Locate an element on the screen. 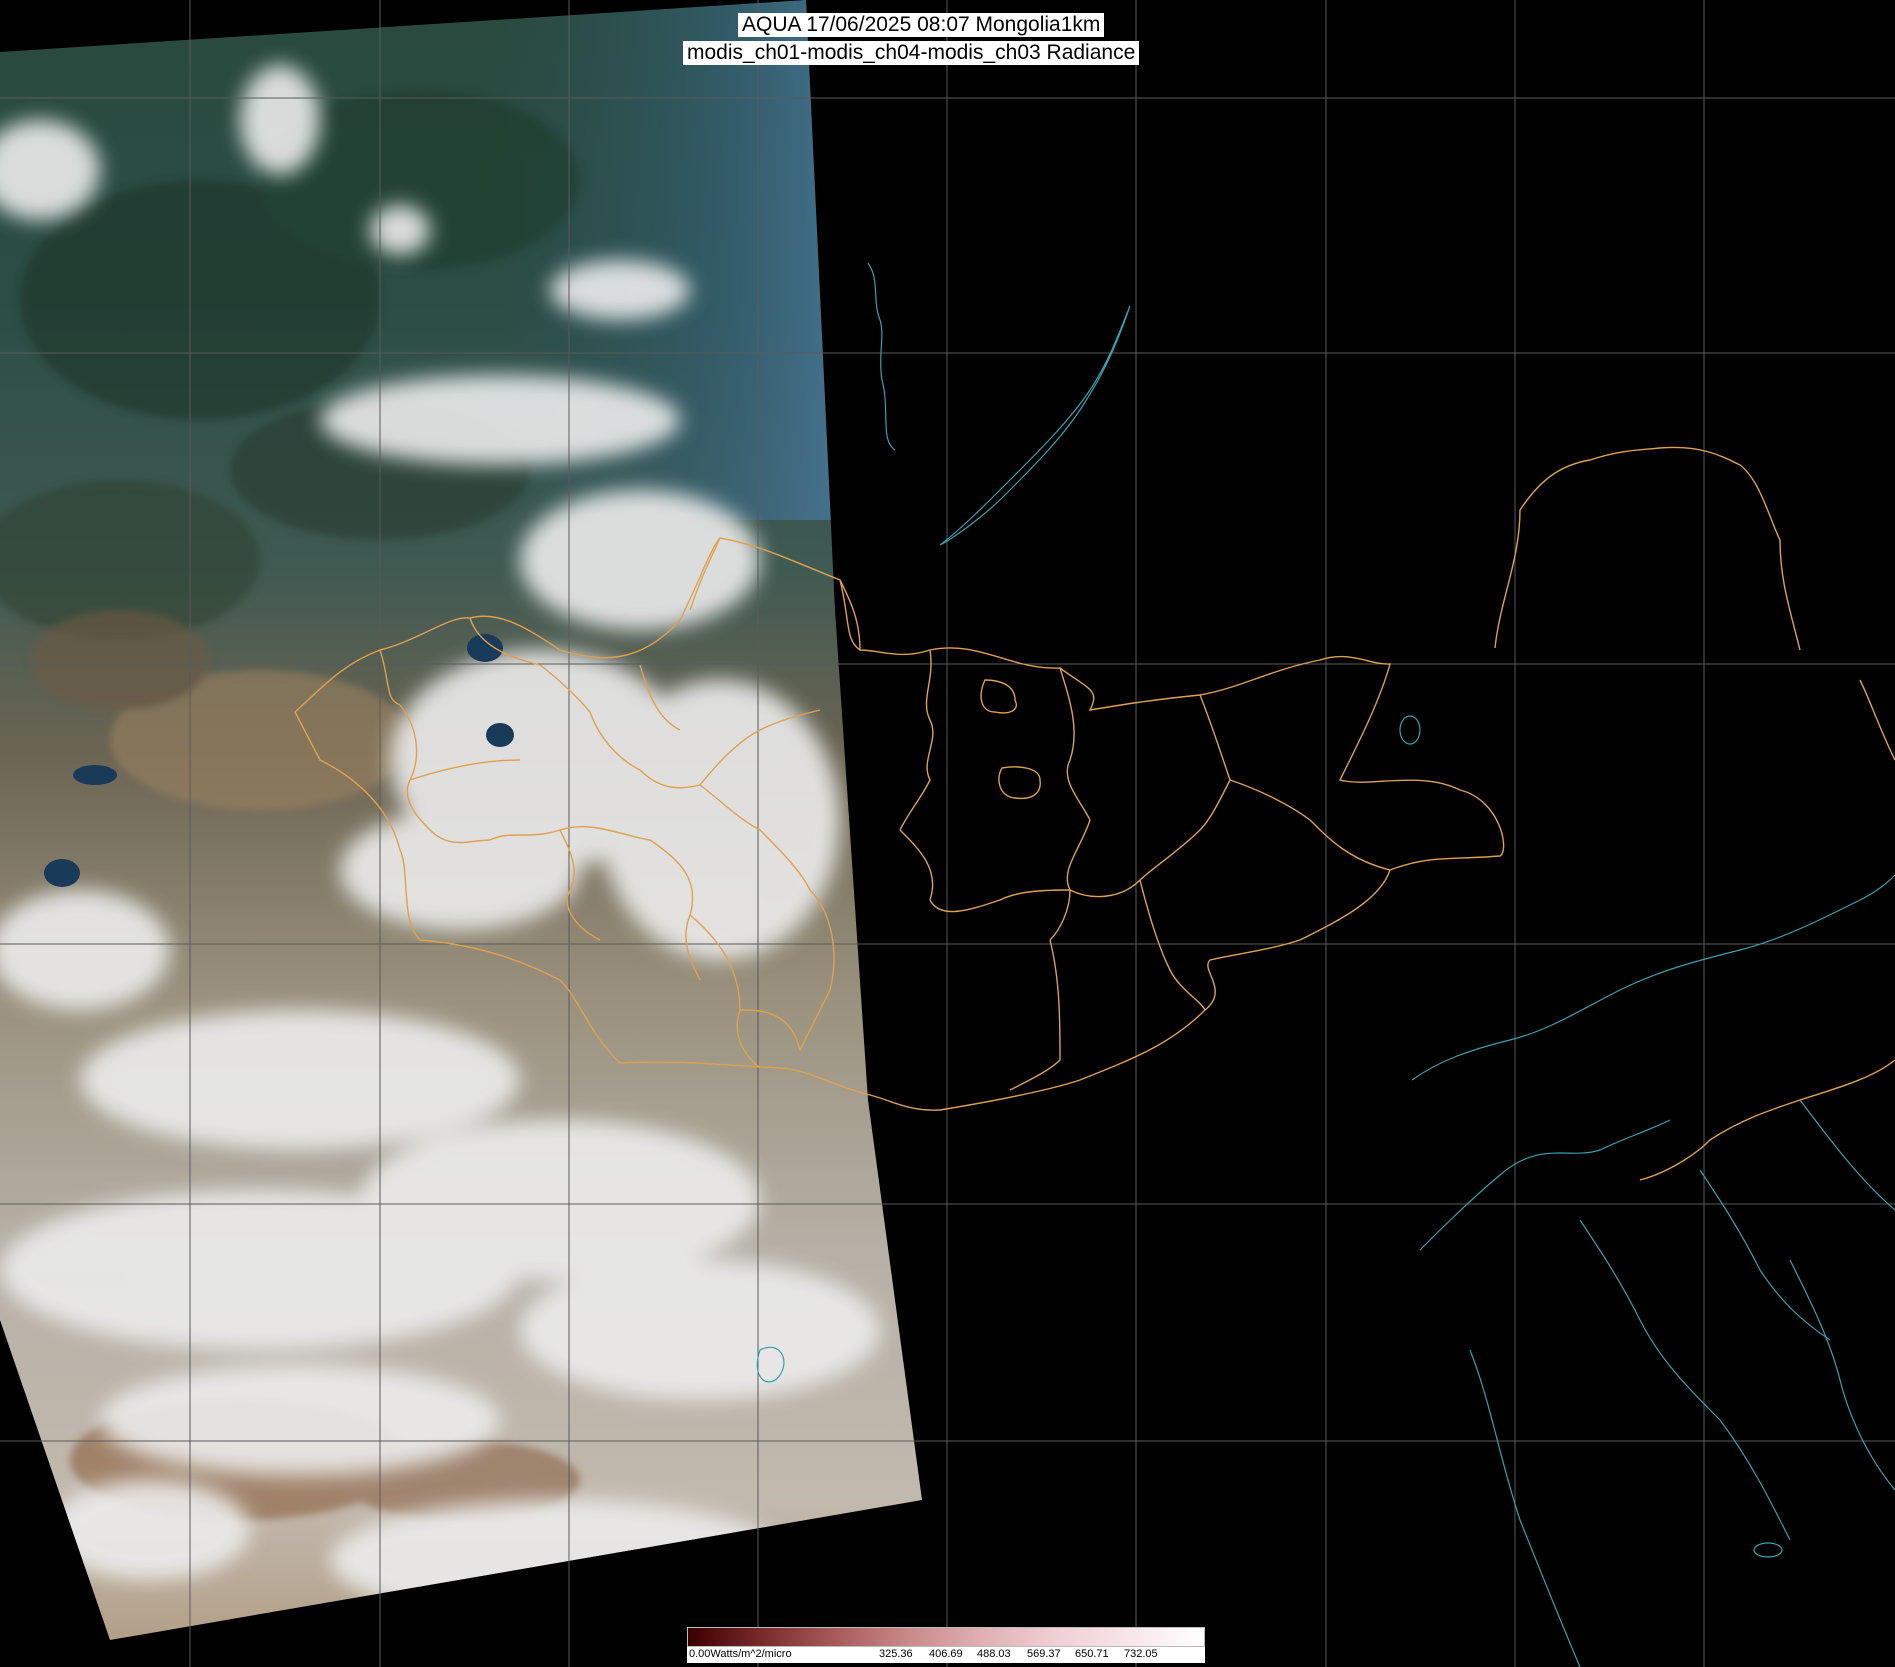 This screenshot has width=1895, height=1667. map-title-line-1: AQUA 17/06/2025 08:07 Mongolia1km is located at coordinates (921, 25).